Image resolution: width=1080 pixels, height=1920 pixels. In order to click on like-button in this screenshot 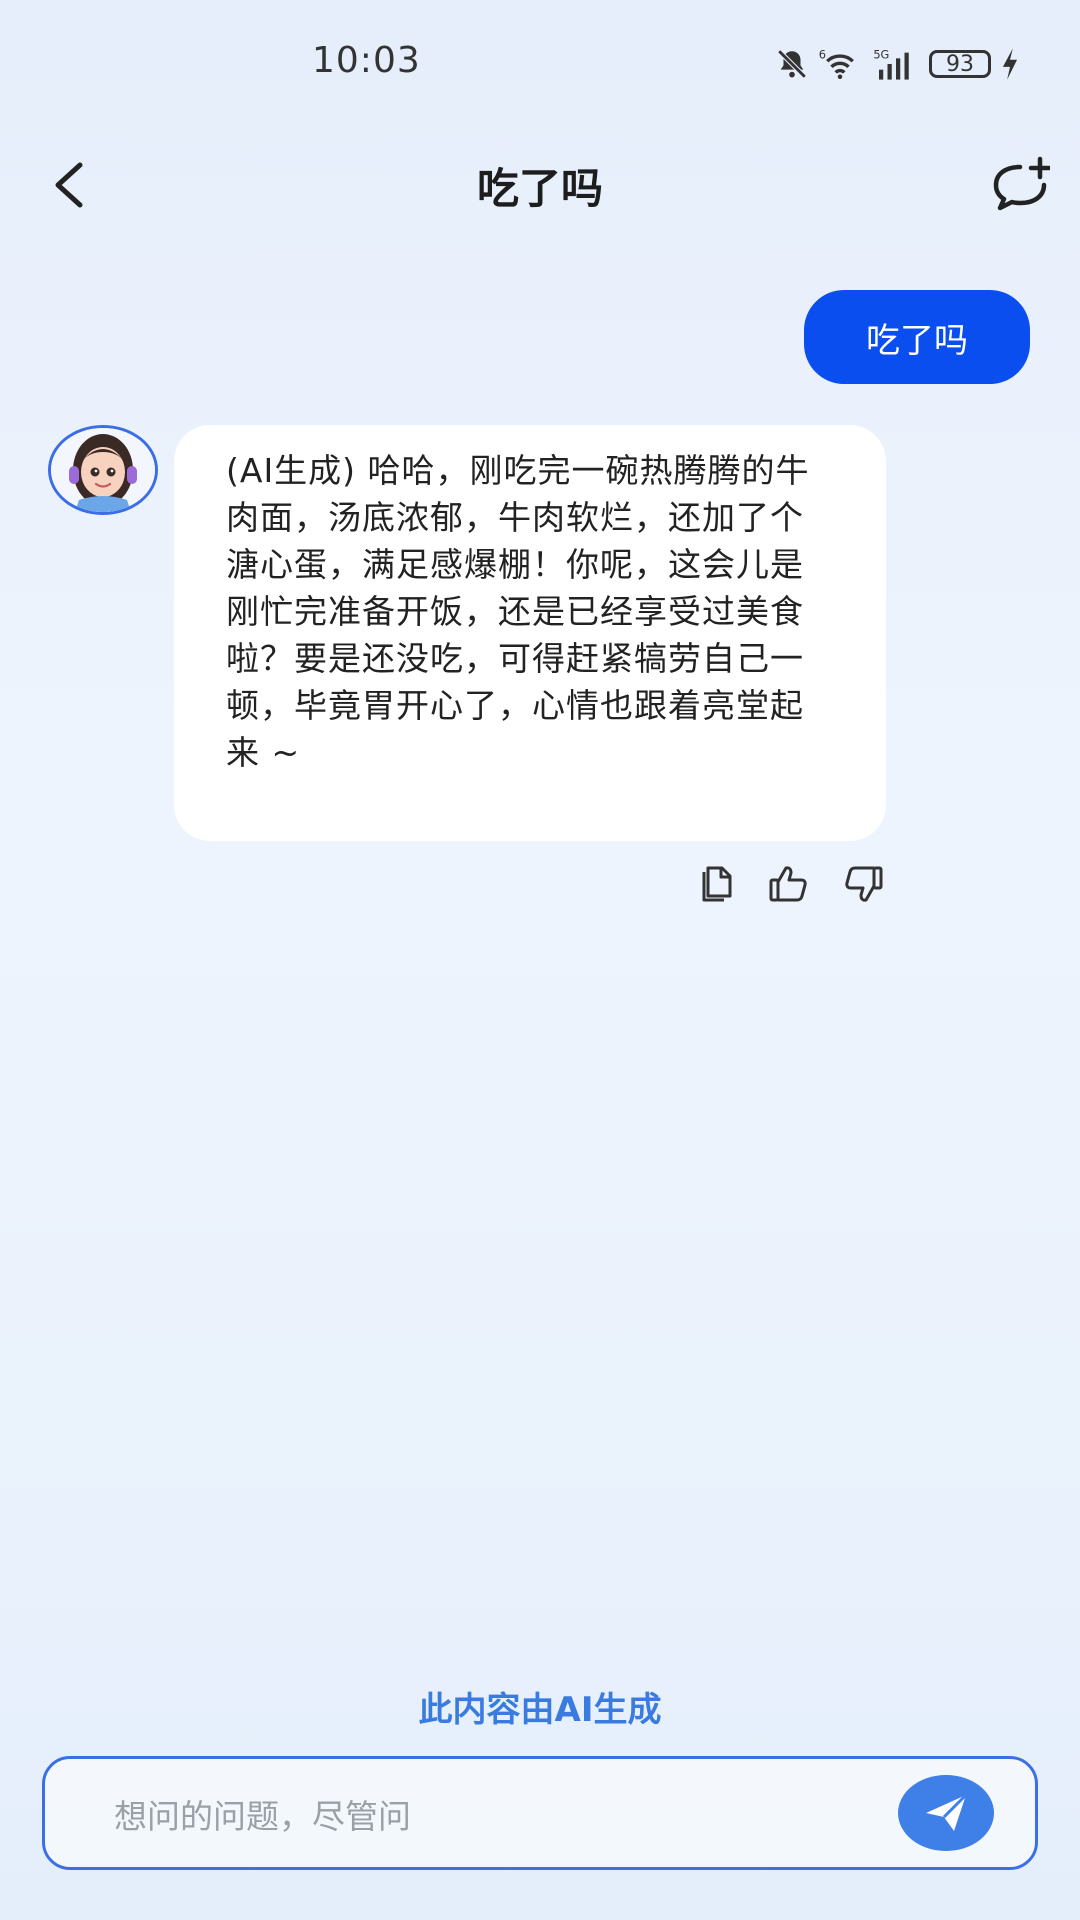, I will do `click(788, 884)`.